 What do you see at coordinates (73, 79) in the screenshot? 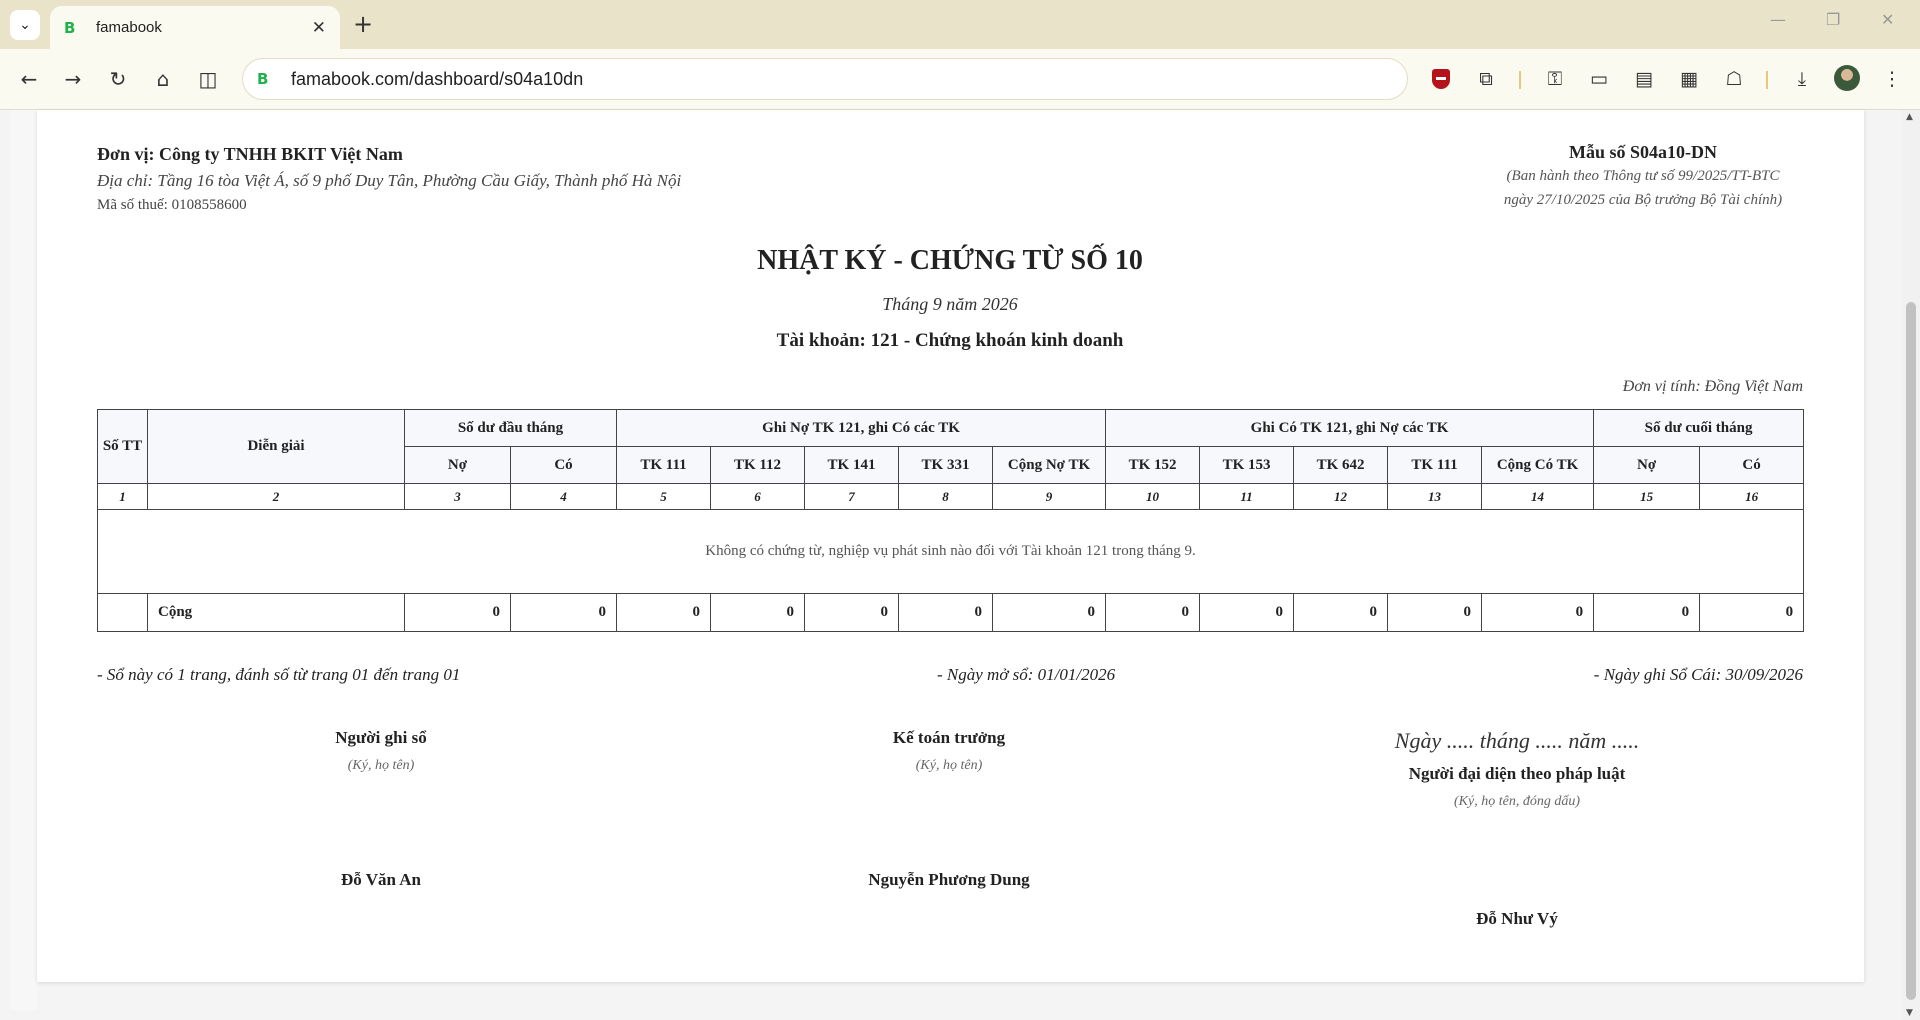
I see `forward-arrow-icon: →` at bounding box center [73, 79].